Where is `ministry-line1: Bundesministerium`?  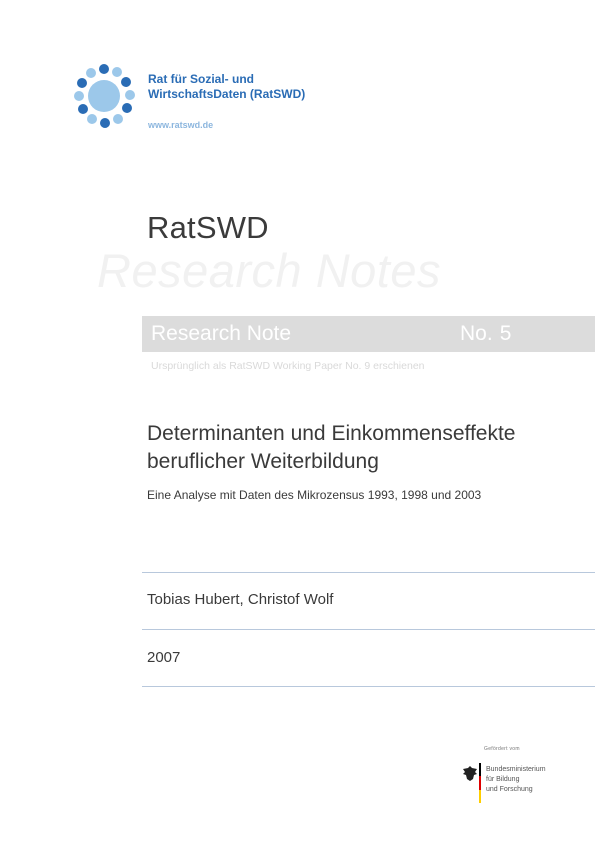 ministry-line1: Bundesministerium is located at coordinates (516, 769).